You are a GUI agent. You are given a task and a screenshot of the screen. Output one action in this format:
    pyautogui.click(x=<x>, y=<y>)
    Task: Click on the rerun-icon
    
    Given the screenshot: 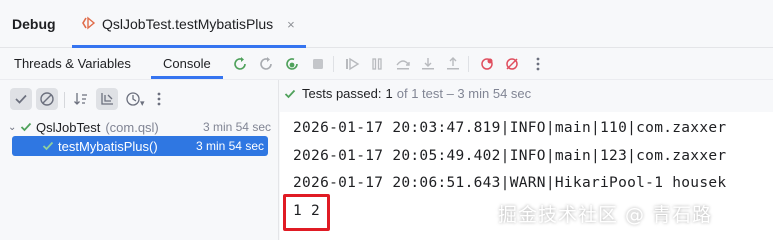 What is the action you would take?
    pyautogui.click(x=240, y=64)
    